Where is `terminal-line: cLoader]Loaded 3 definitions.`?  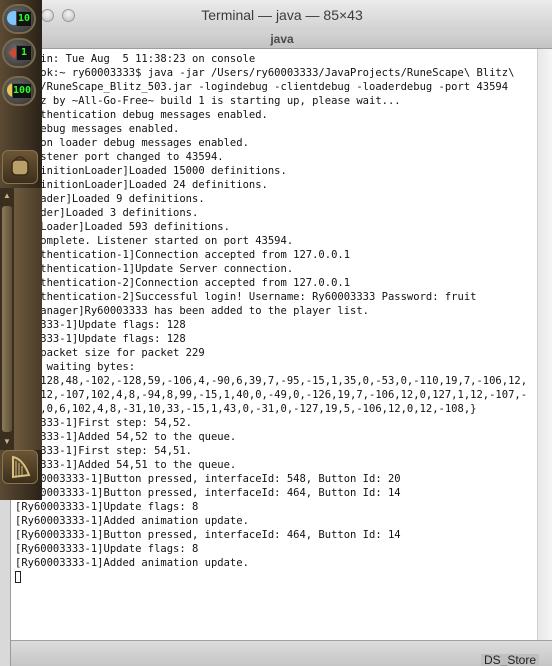
terminal-line: cLoader]Loaded 3 definitions. is located at coordinates (107, 213).